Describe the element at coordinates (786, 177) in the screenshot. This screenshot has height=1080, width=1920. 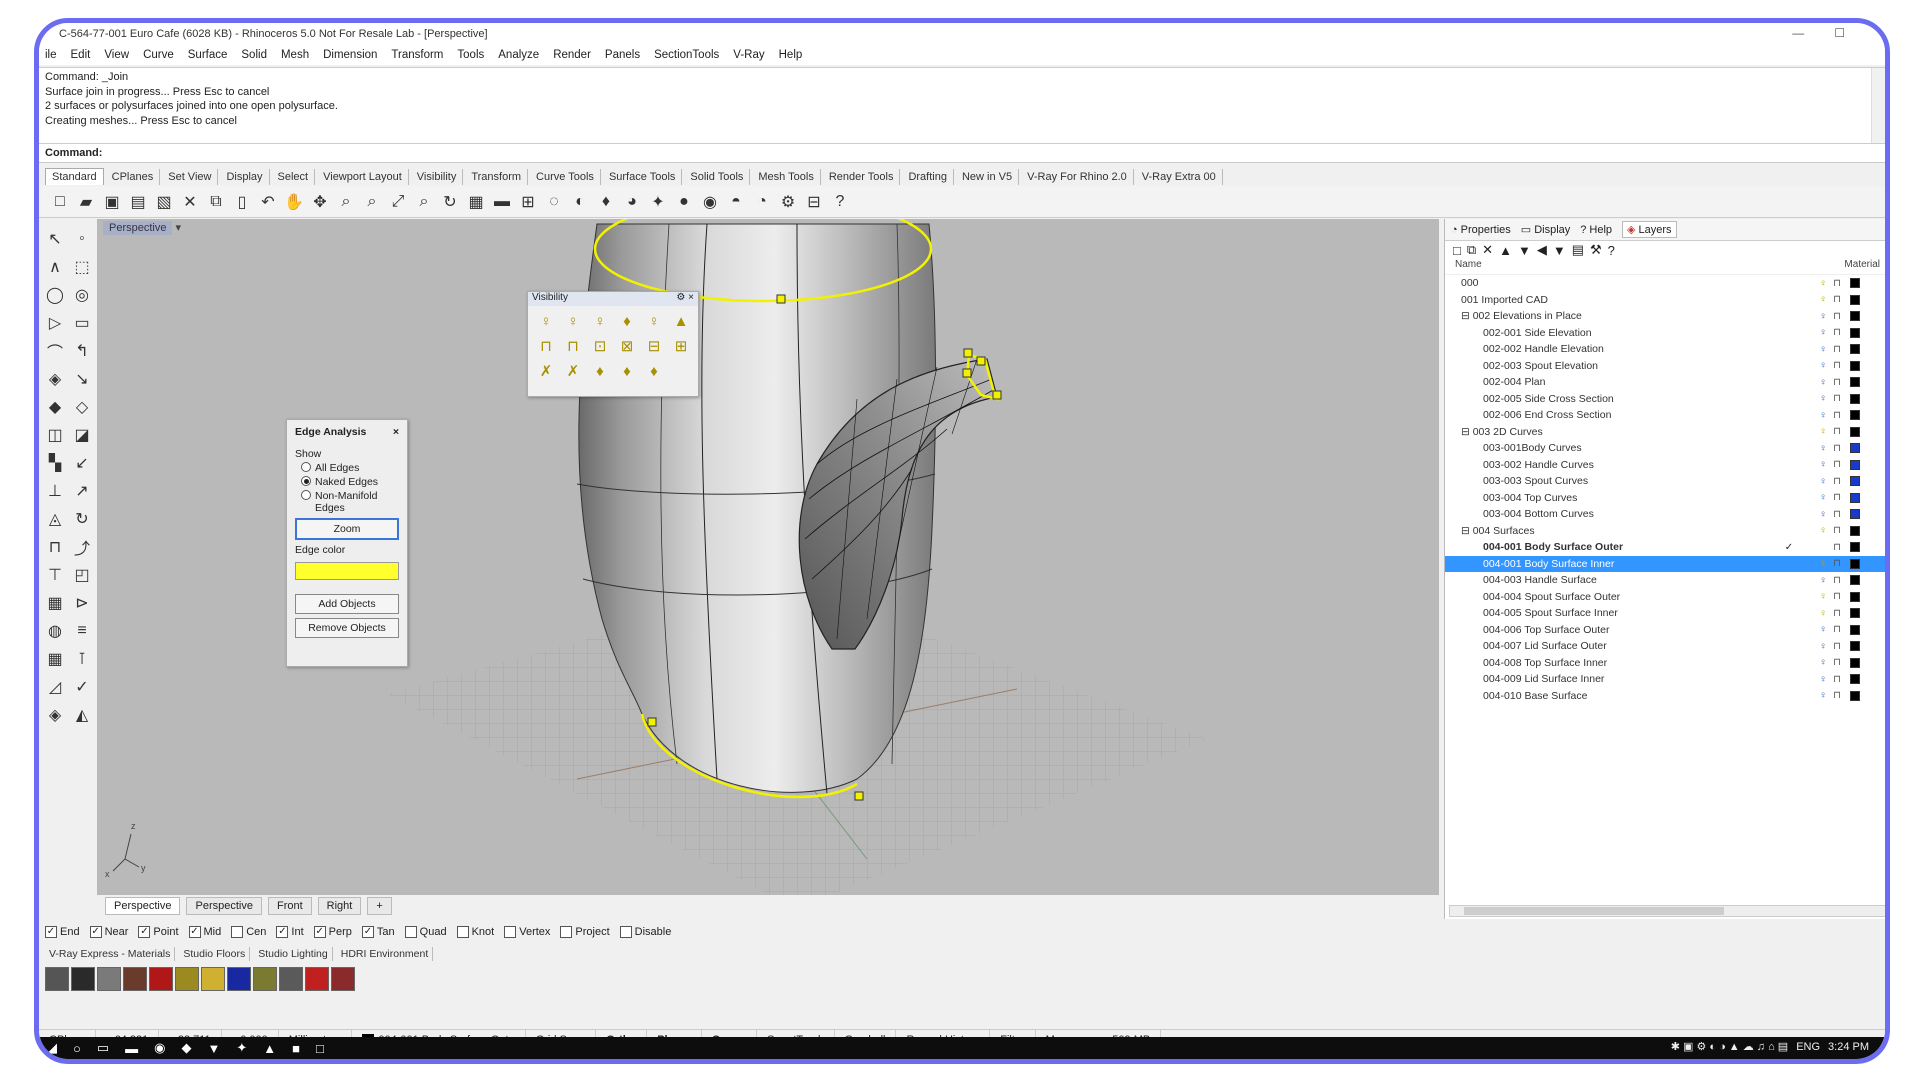
I see `toolbar-tab: Mesh Tools` at that location.